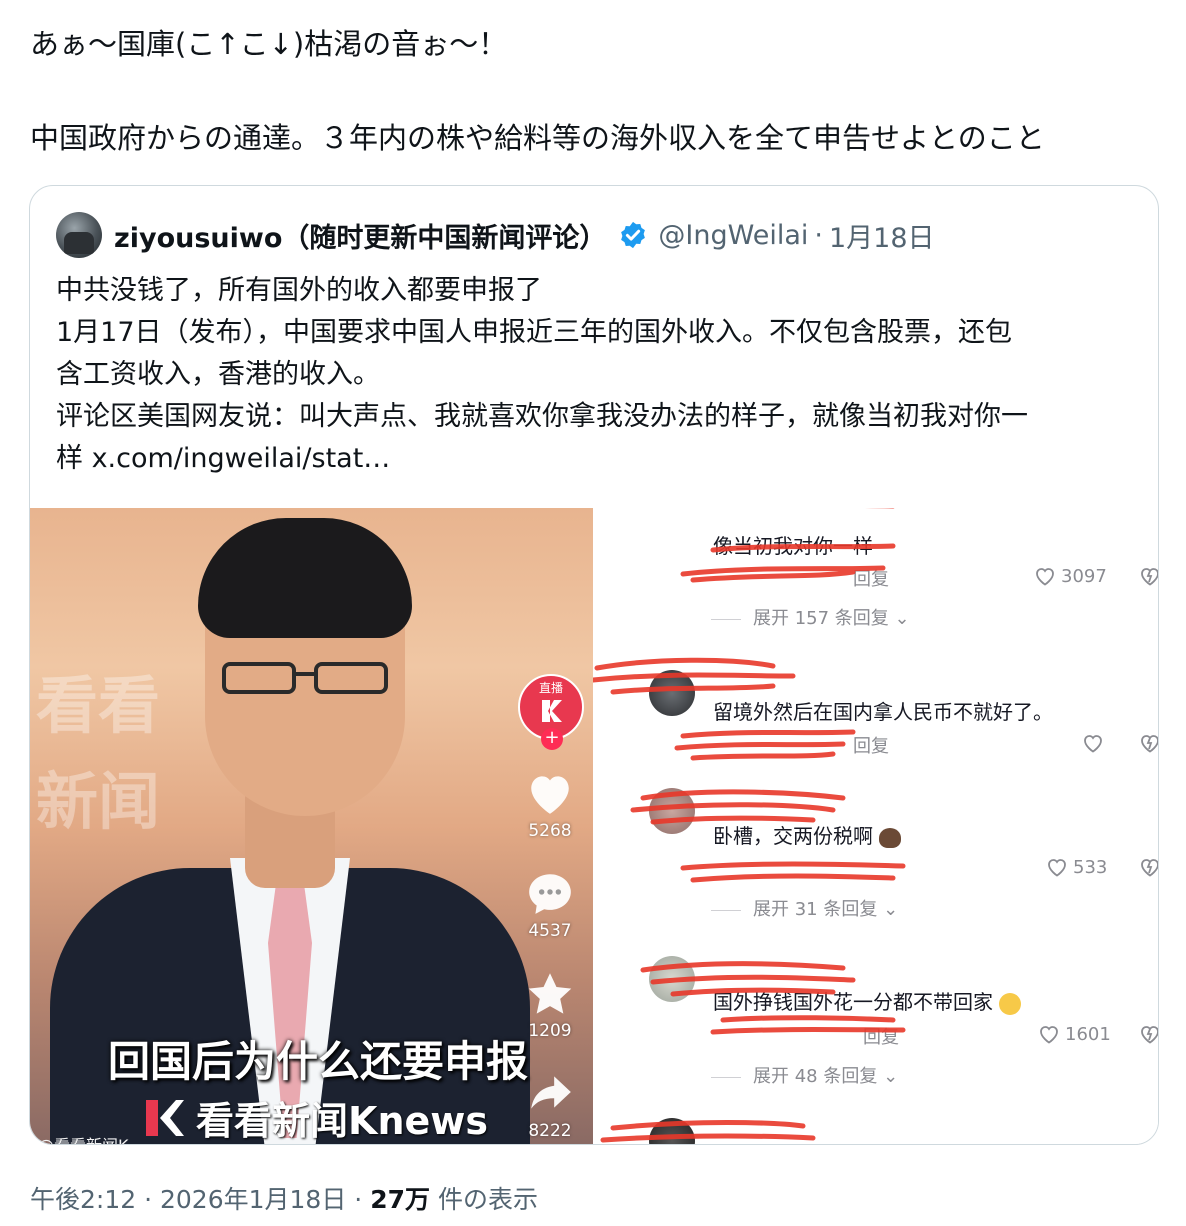 This screenshot has height=1226, width=1186. Describe the element at coordinates (299, 290) in the screenshot. I see `quoted-body-line: 中共没钱了，所有国外的收入都要申报了` at that location.